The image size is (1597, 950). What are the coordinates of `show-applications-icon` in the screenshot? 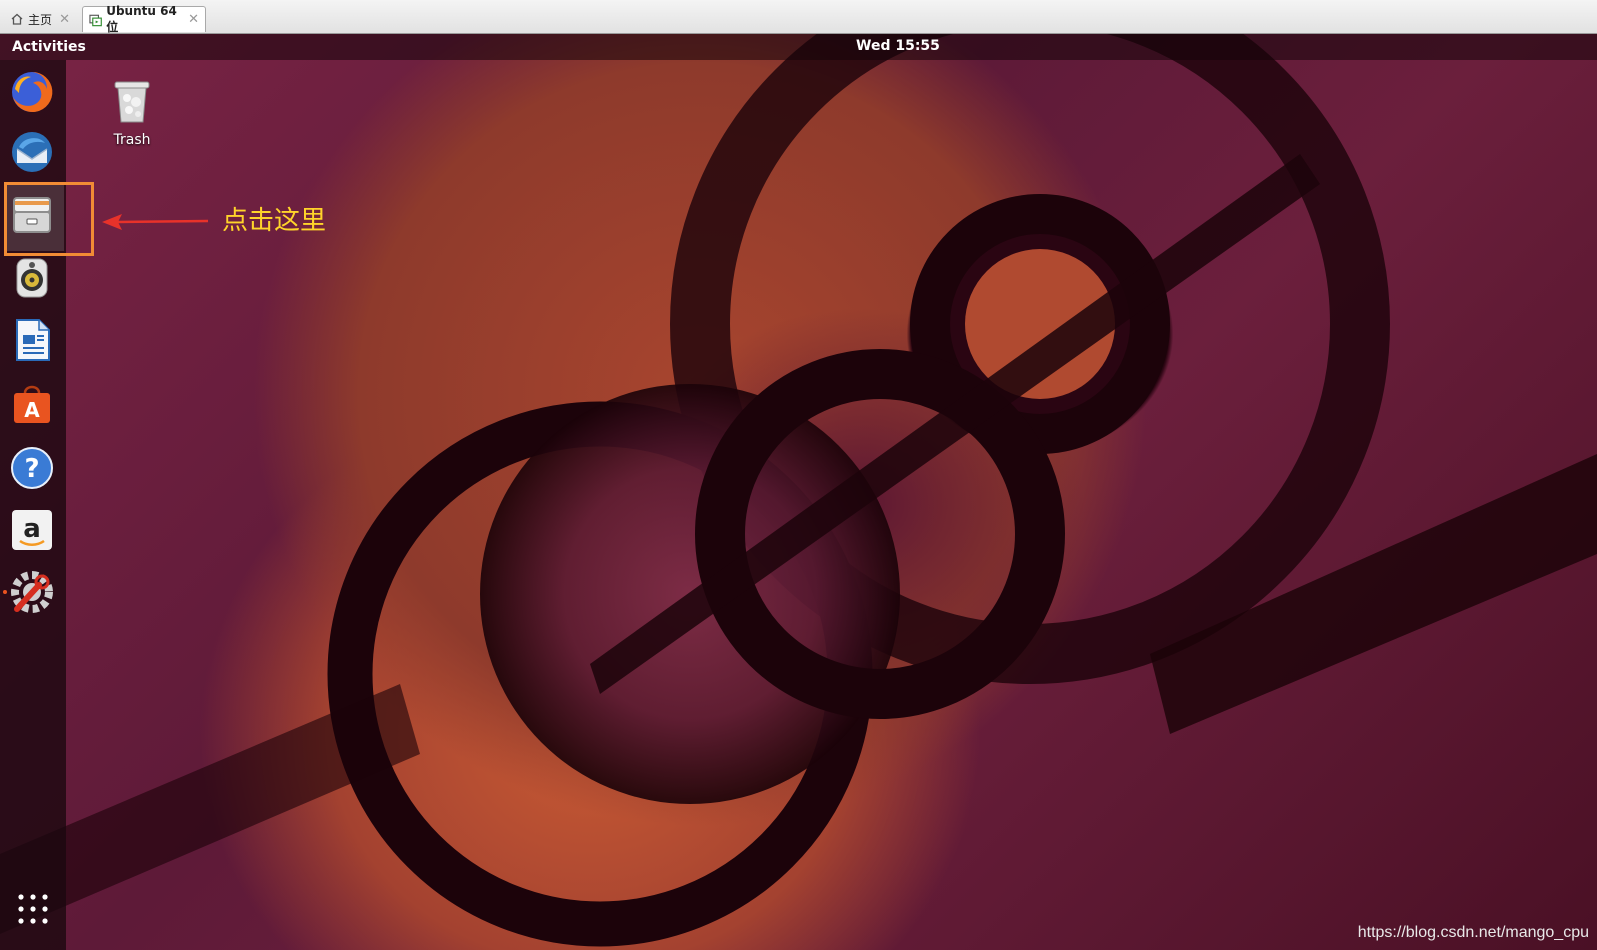 It's located at (33, 909).